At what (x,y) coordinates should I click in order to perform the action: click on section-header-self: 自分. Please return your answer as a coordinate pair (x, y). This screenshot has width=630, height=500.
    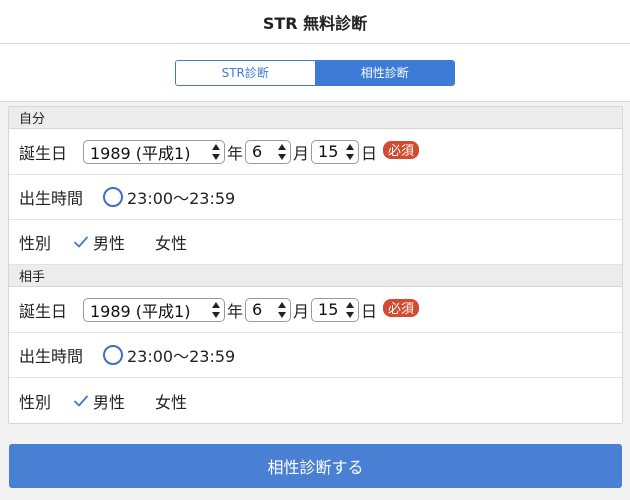
    Looking at the image, I should click on (315, 118).